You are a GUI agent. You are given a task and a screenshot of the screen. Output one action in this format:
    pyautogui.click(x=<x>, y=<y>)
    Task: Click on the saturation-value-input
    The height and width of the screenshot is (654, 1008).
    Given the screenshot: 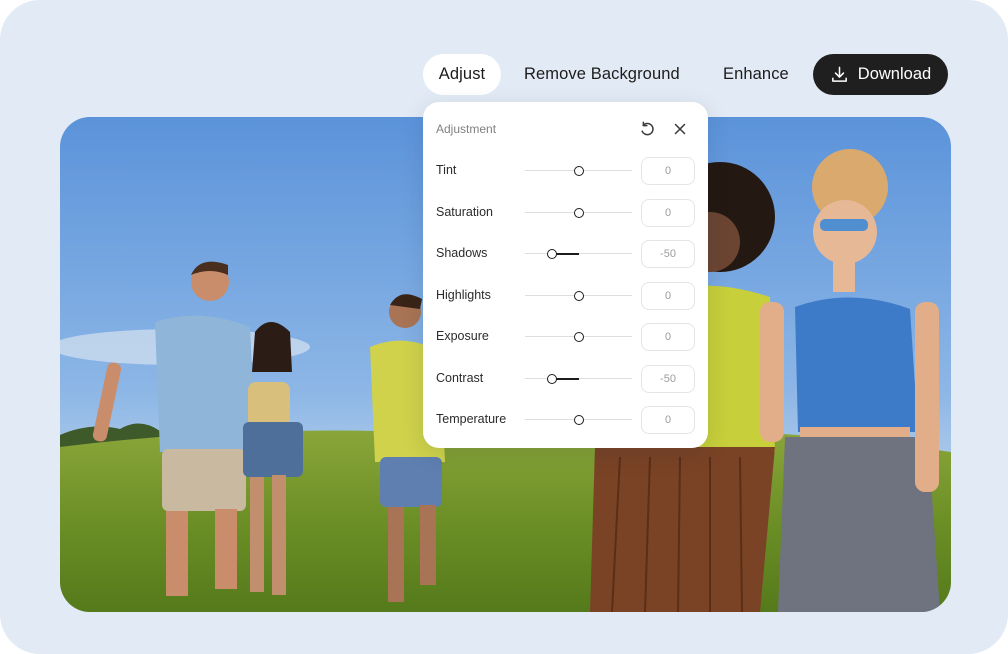 What is the action you would take?
    pyautogui.click(x=668, y=213)
    